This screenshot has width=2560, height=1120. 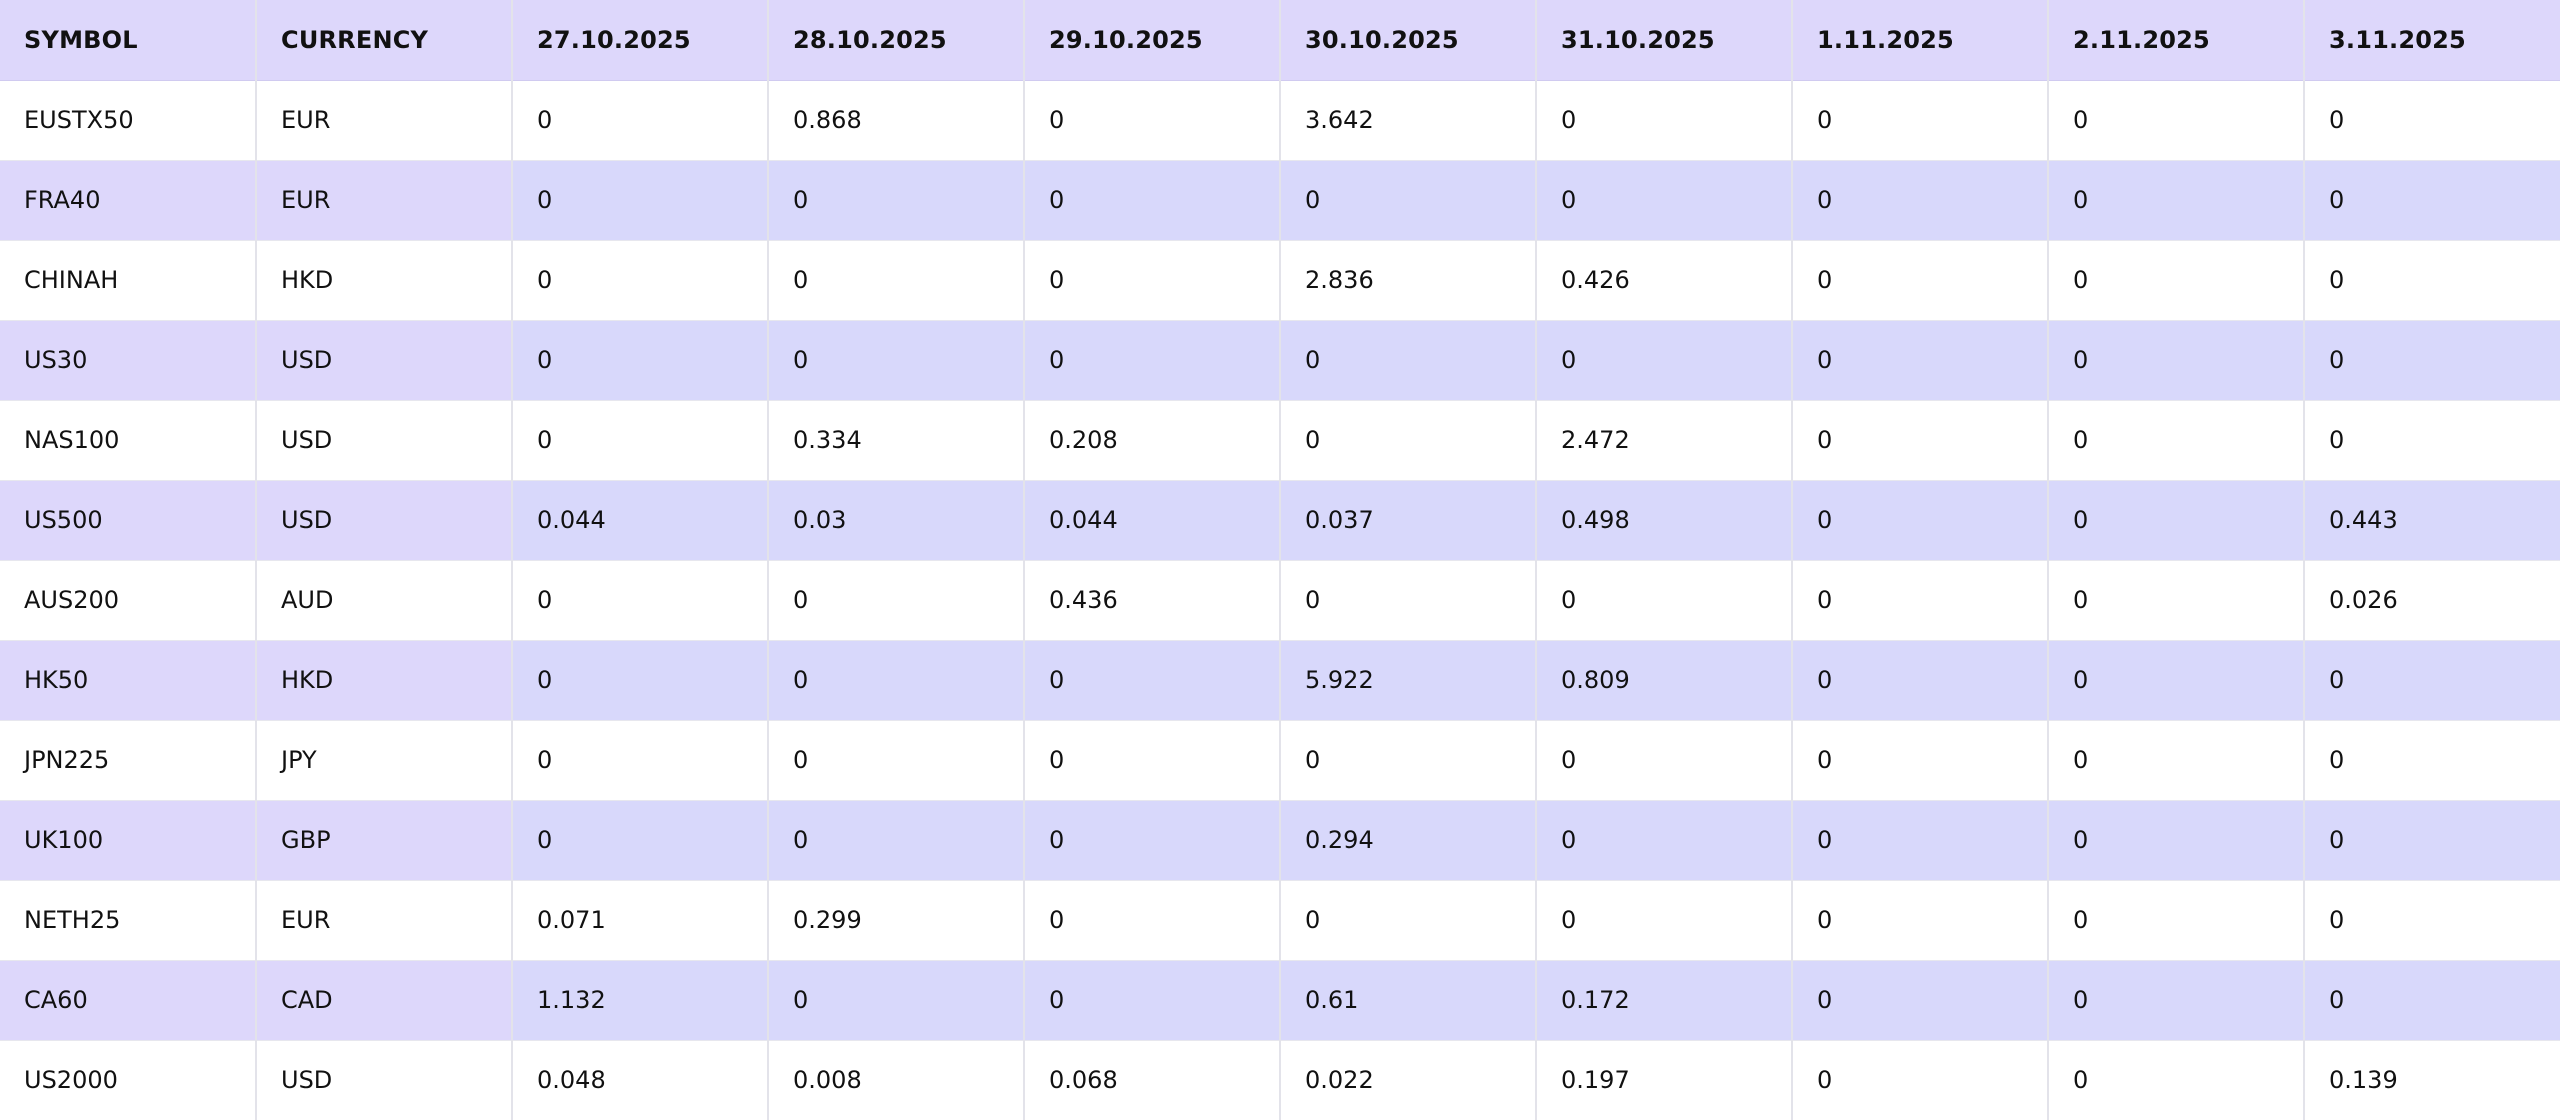 I want to click on column-header-date-7: 2.11.2025, so click(x=2176, y=40).